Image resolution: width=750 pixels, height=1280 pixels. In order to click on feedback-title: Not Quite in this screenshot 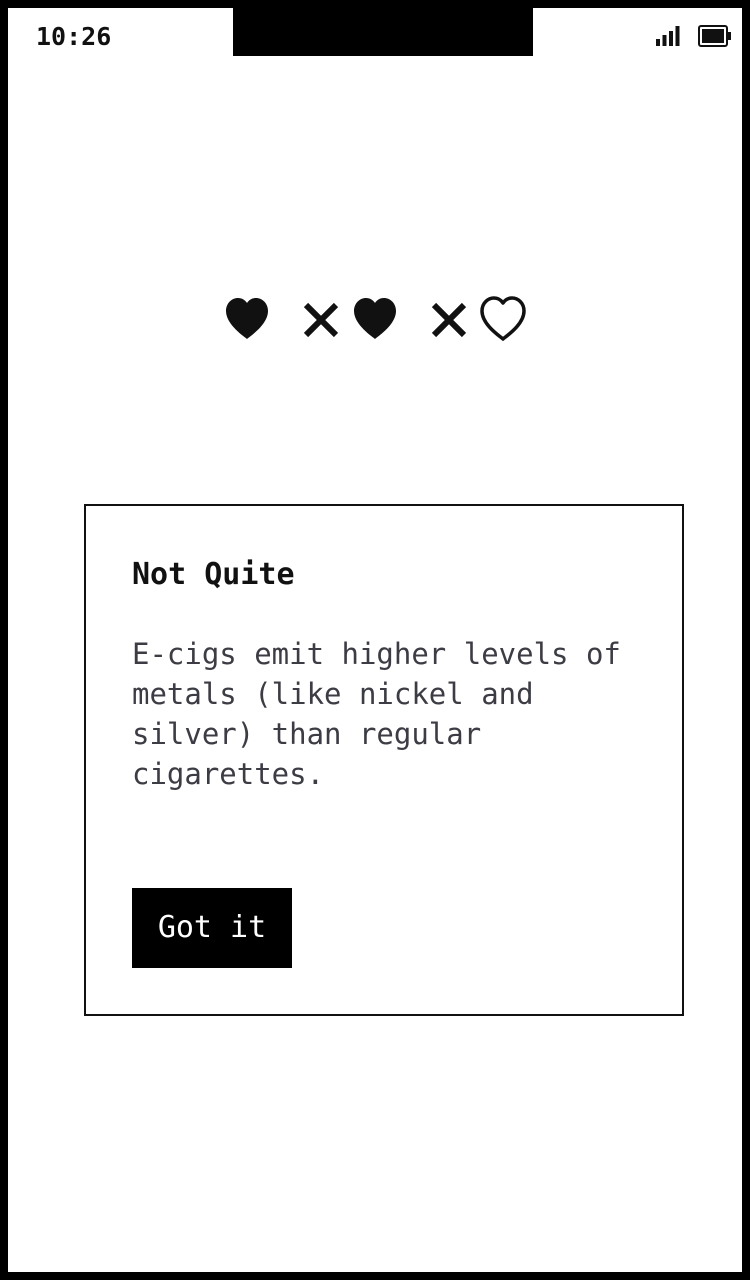, I will do `click(213, 574)`.